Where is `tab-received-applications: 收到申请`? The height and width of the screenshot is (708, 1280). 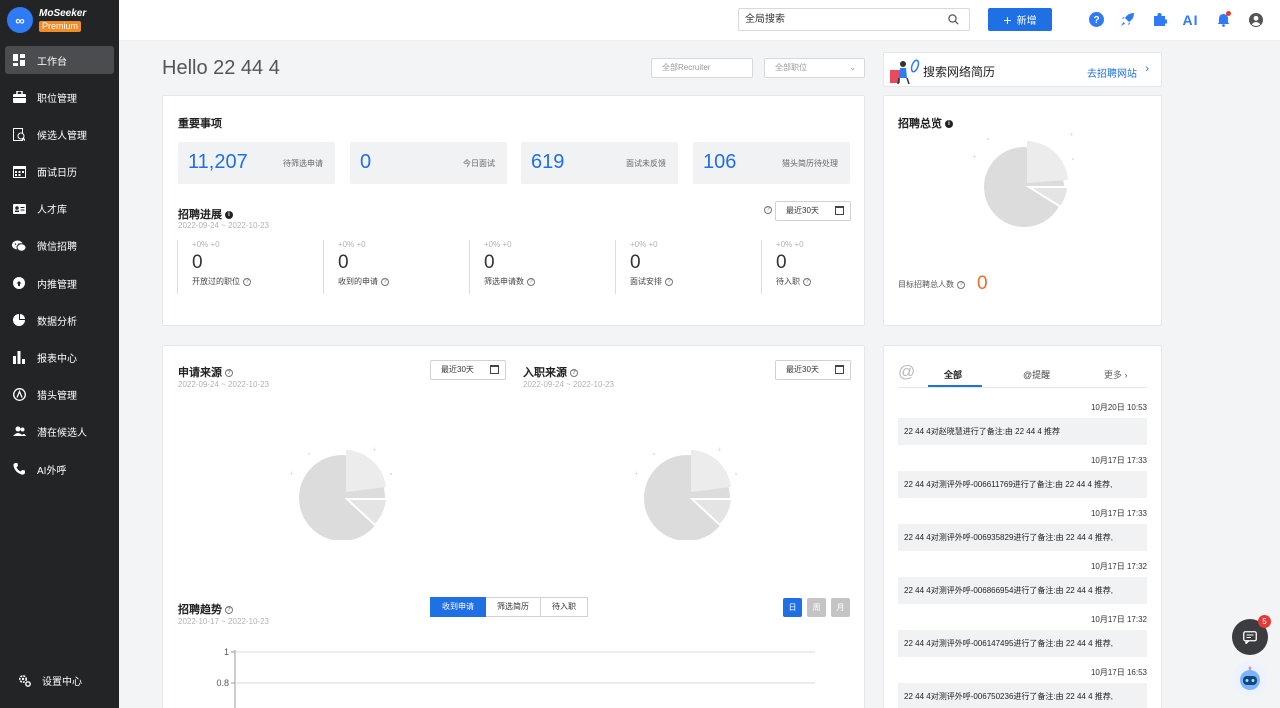
tab-received-applications: 收到申请 is located at coordinates (458, 607).